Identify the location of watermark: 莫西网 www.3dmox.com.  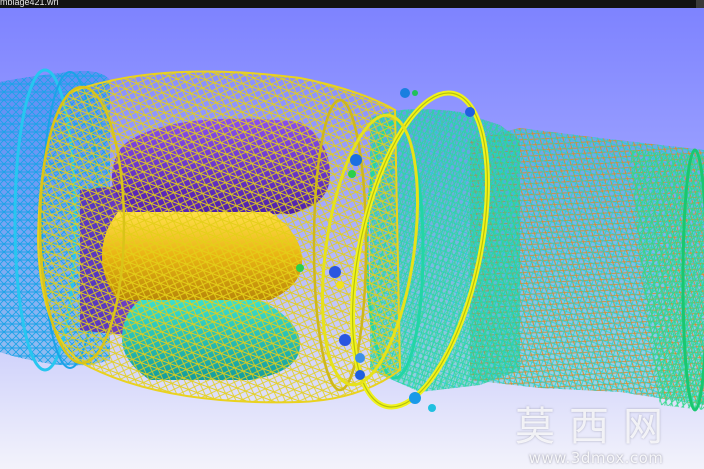
(596, 436).